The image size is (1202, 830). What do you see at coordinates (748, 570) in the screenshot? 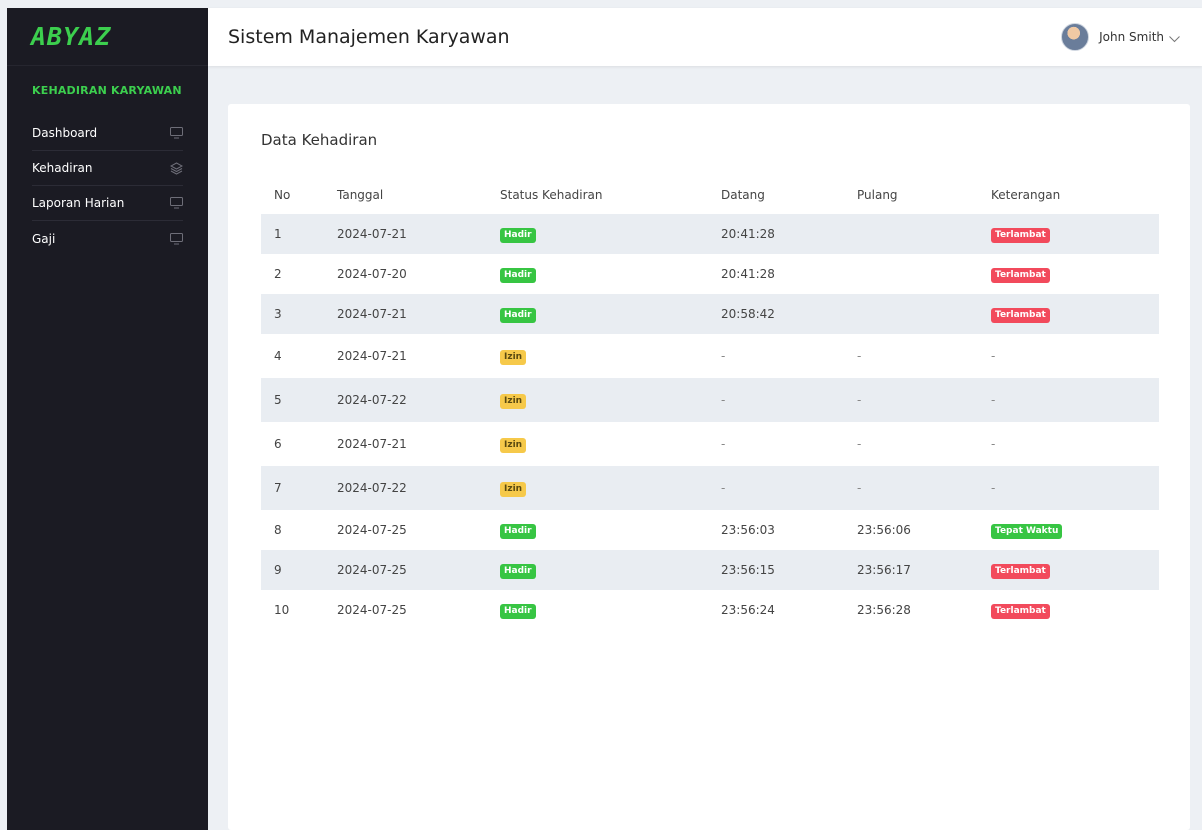
I see `datang-value: 23:56:15` at bounding box center [748, 570].